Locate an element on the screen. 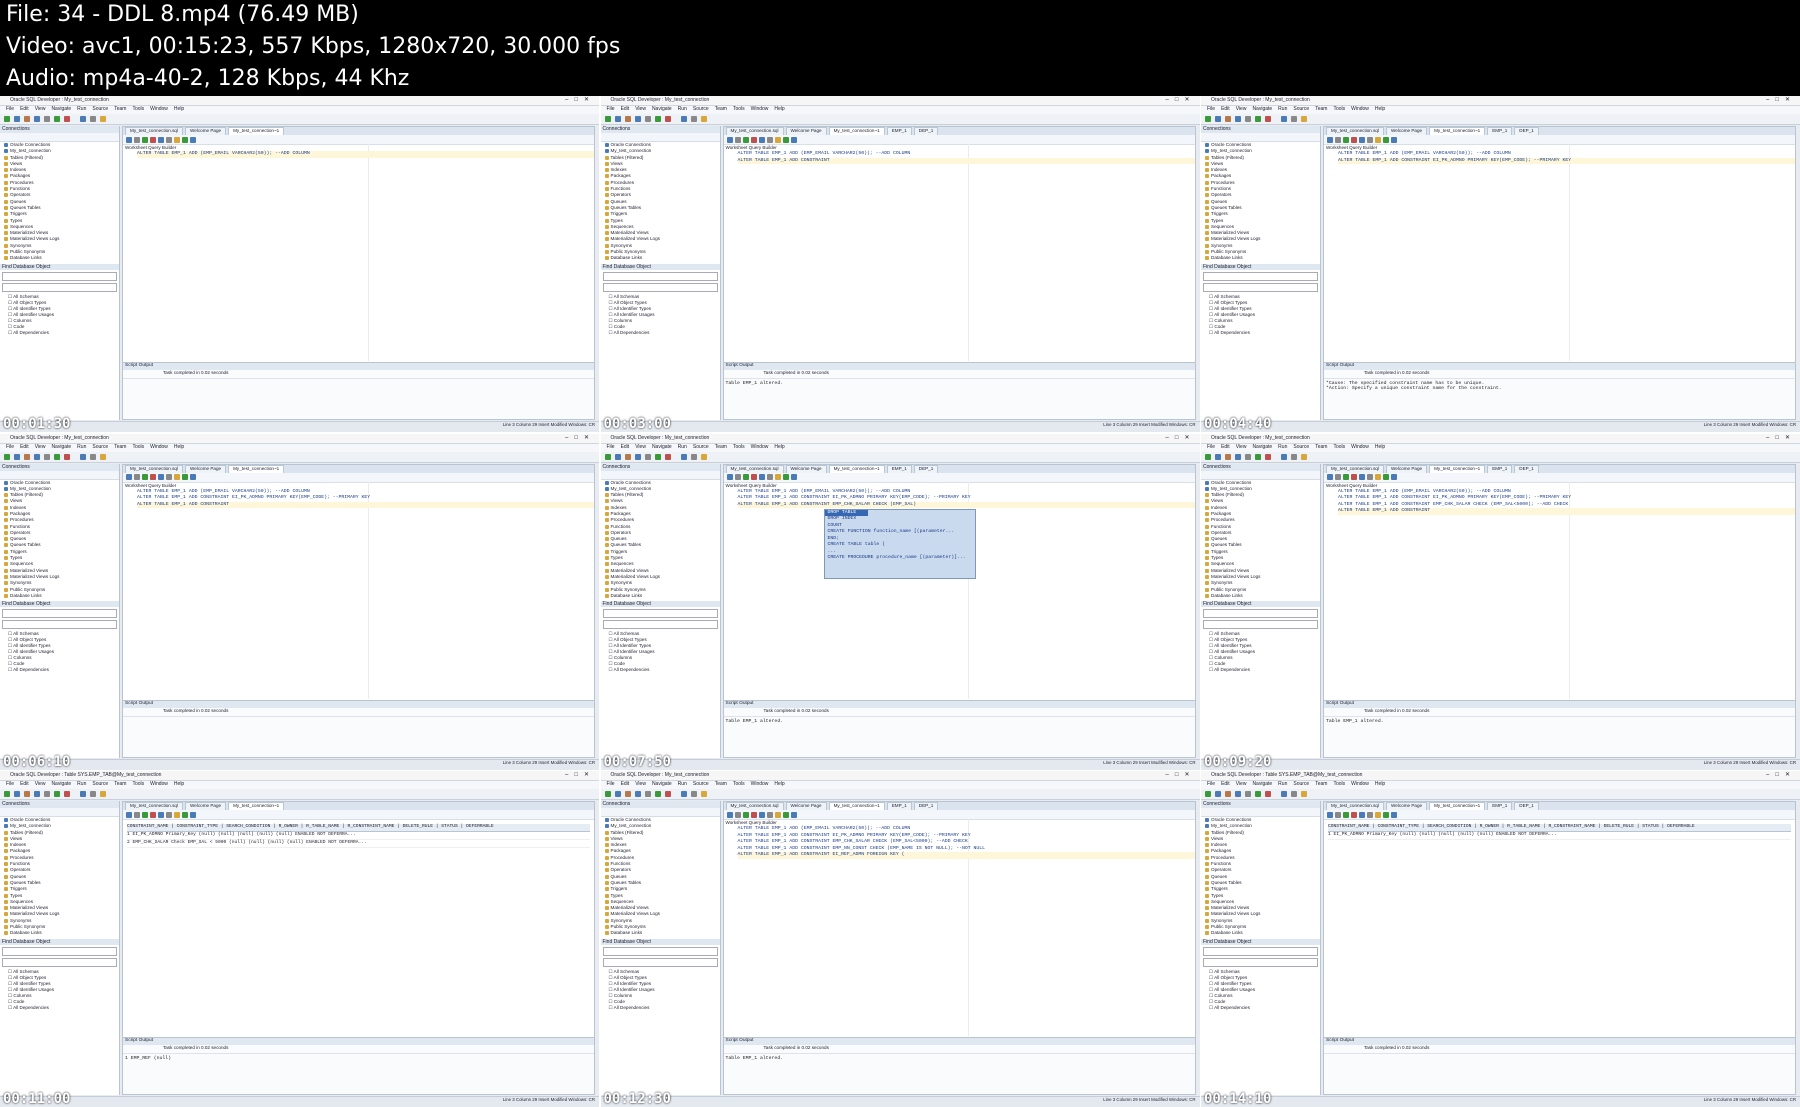  code-line: ALTER TABLE EMP_1 ADD CONSTRAINT is located at coordinates (966, 160).